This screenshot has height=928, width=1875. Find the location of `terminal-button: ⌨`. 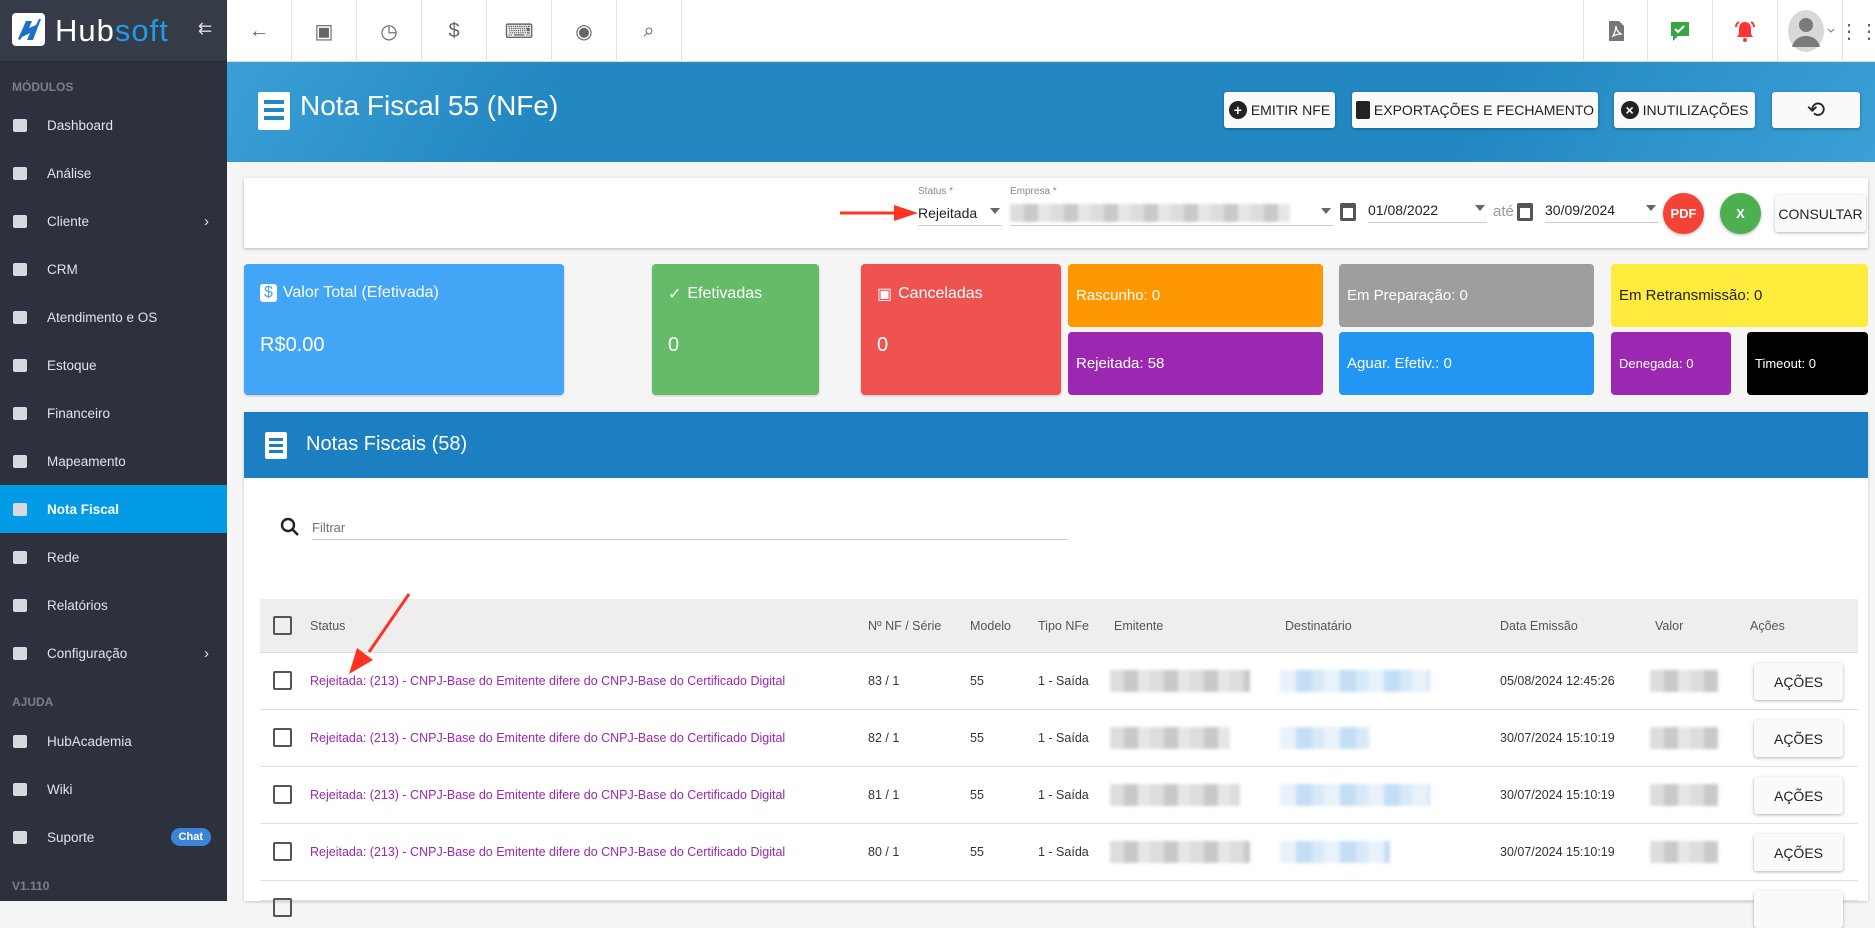

terminal-button: ⌨ is located at coordinates (519, 31).